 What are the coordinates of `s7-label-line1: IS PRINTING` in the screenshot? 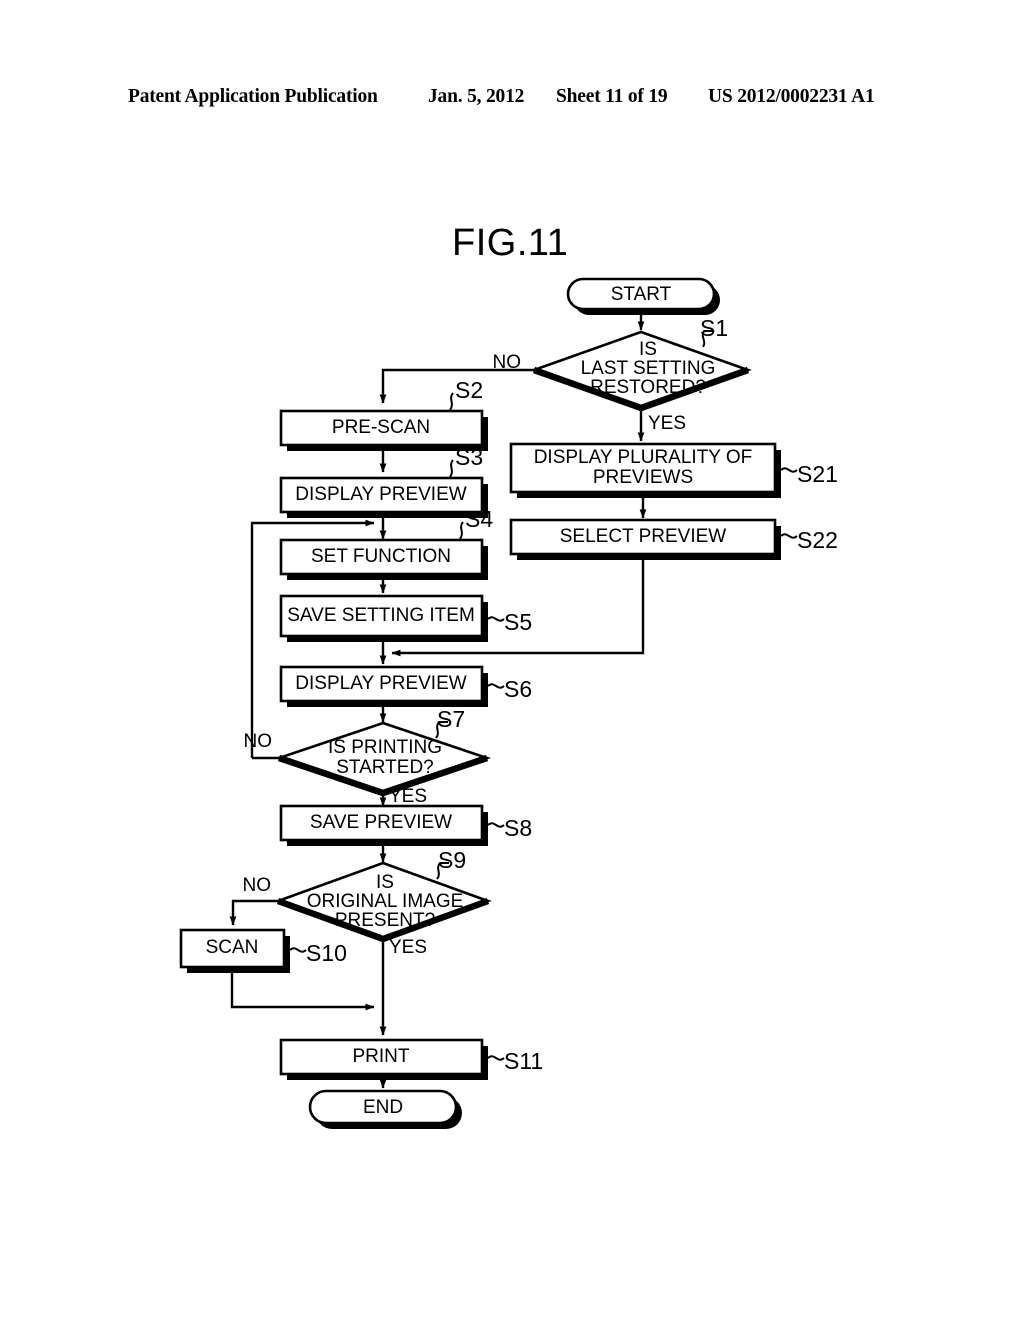 It's located at (385, 747).